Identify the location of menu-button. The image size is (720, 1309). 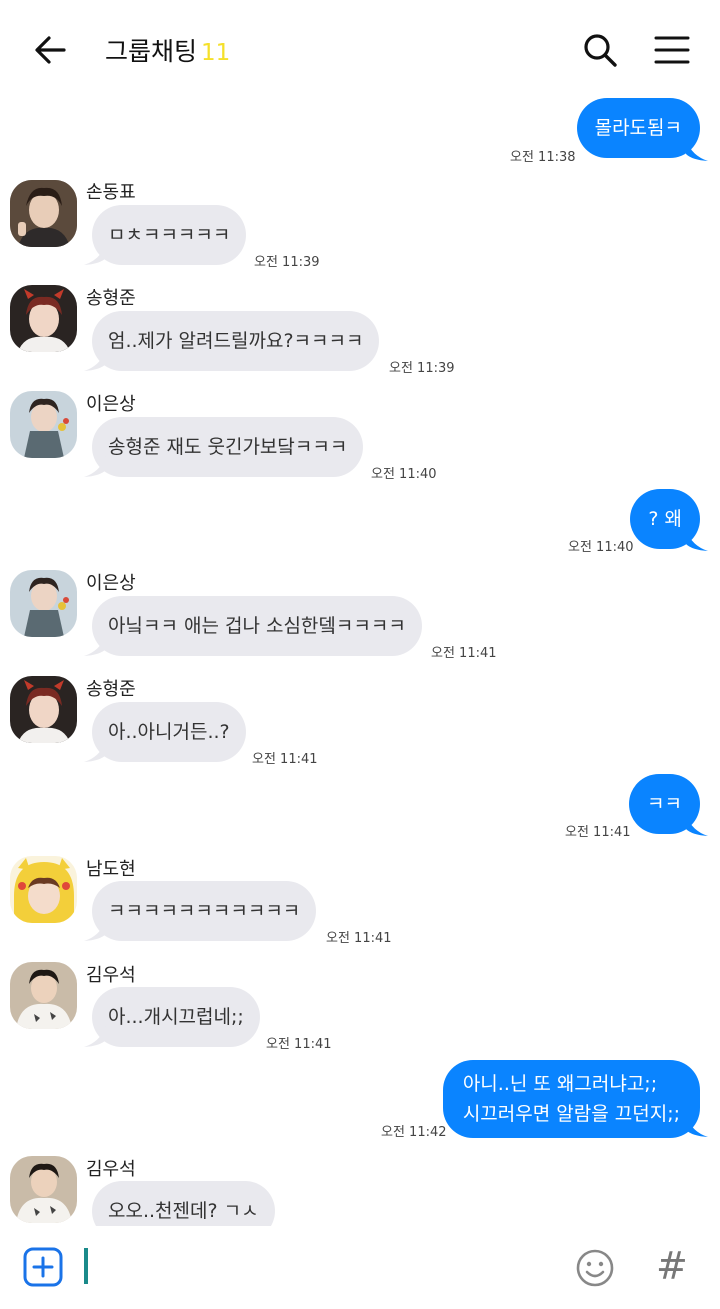
(672, 50).